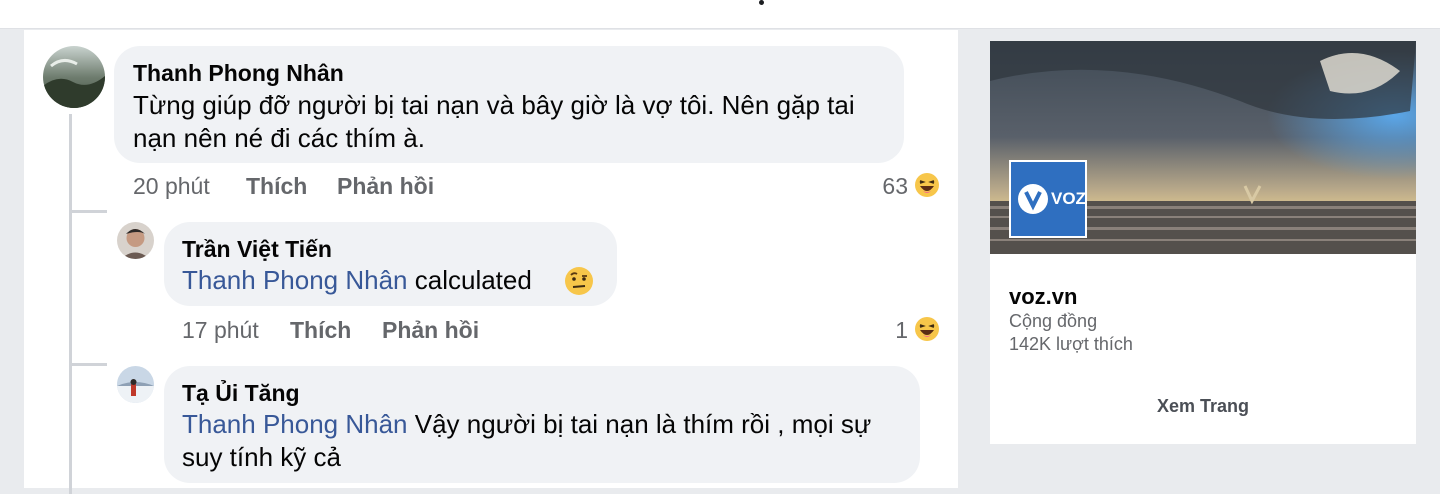  What do you see at coordinates (70, 304) in the screenshot?
I see `thread-line` at bounding box center [70, 304].